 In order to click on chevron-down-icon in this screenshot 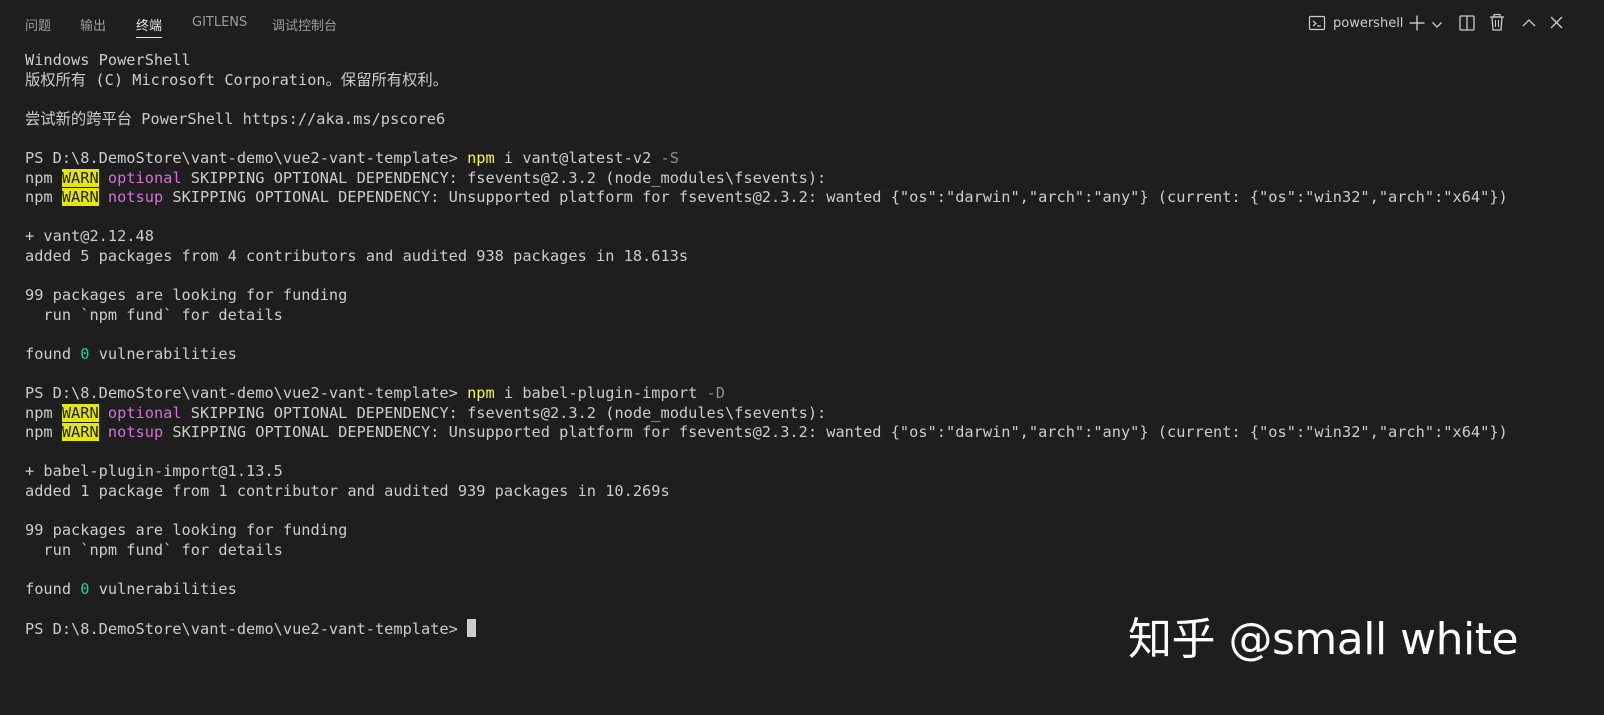, I will do `click(1437, 25)`.